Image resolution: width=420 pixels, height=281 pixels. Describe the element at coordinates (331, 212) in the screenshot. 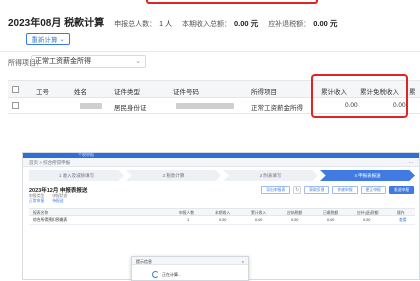

I see `col-tax-paid: 已缴税额` at that location.